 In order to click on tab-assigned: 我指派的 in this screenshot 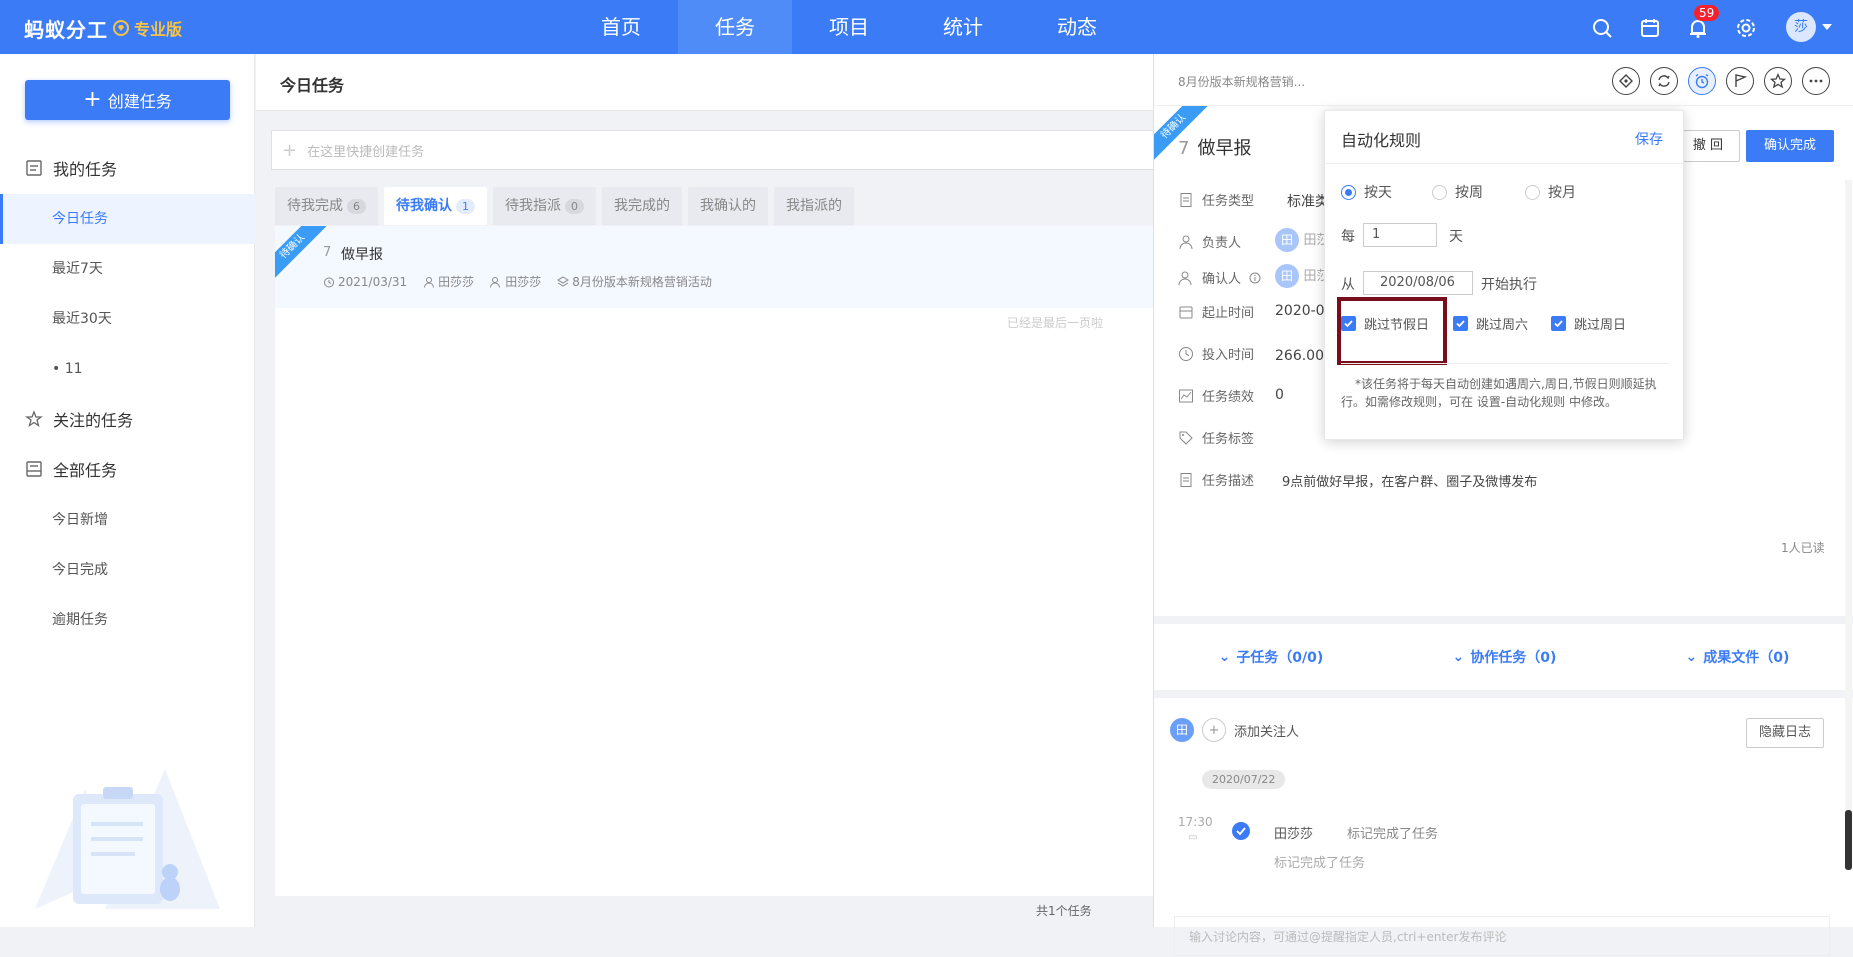, I will do `click(814, 206)`.